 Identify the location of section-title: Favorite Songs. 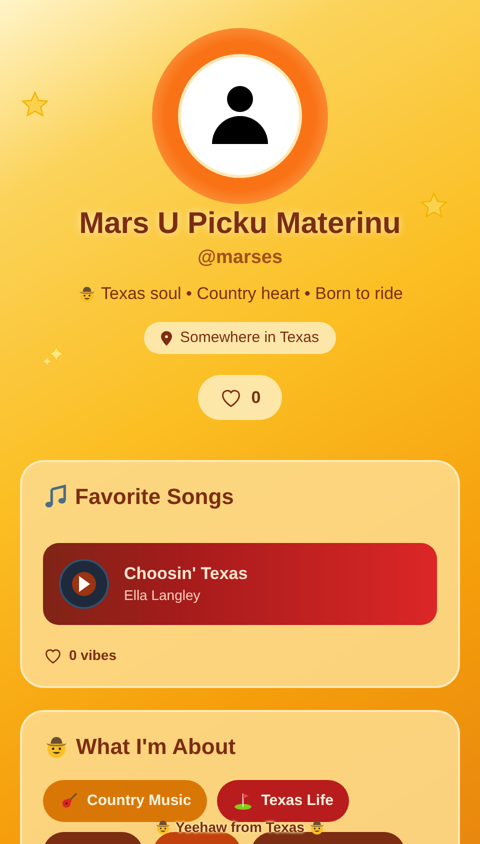
(154, 497).